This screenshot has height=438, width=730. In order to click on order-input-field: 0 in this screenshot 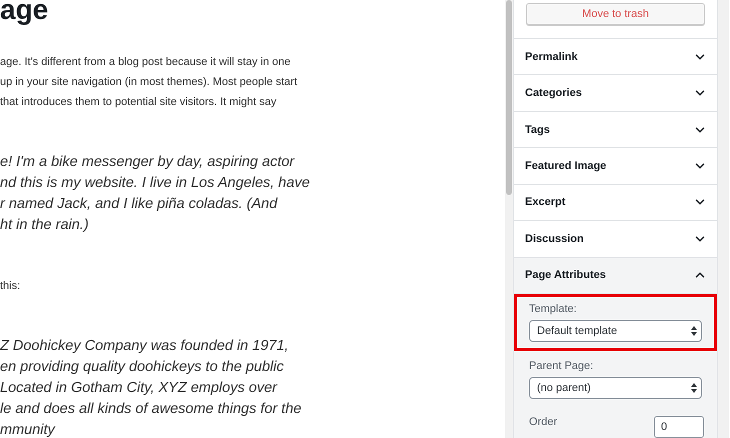, I will do `click(679, 427)`.